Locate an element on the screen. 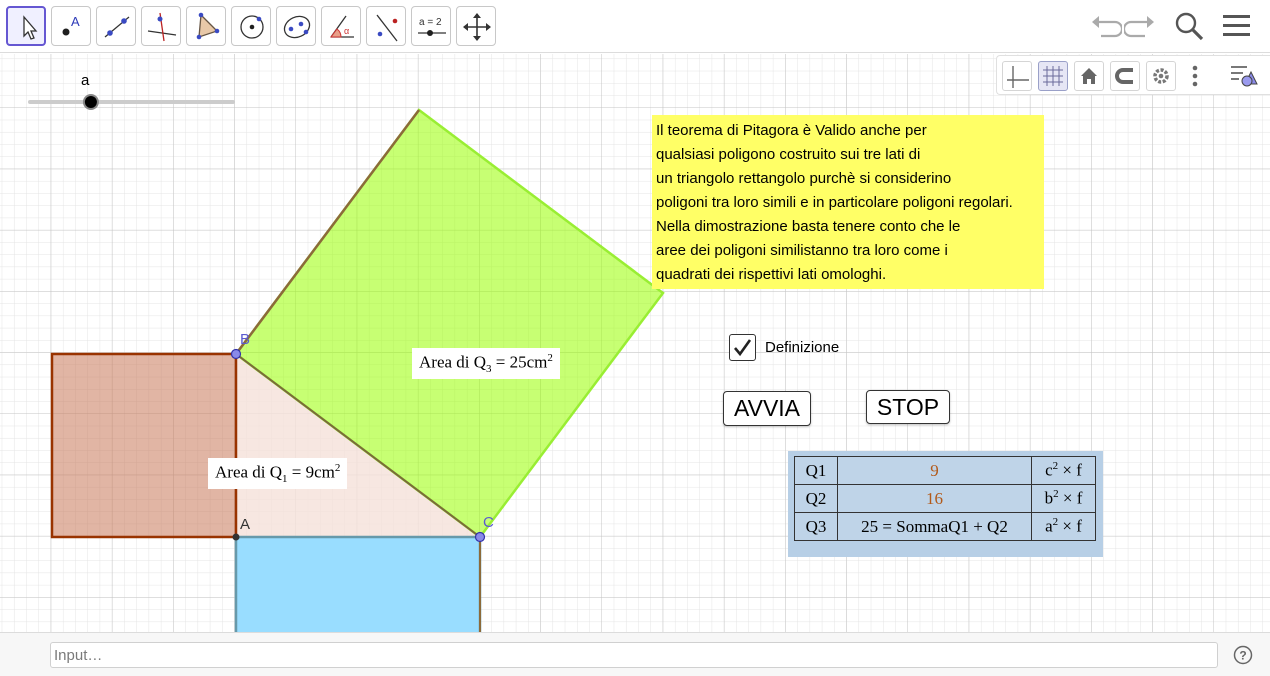 The image size is (1270, 676). home-icon is located at coordinates (1089, 76).